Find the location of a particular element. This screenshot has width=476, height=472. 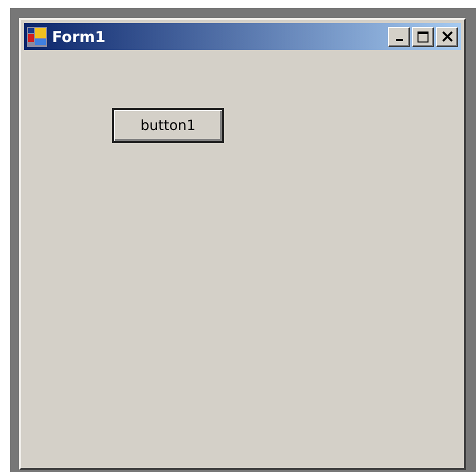

form-button: button1 is located at coordinates (168, 125).